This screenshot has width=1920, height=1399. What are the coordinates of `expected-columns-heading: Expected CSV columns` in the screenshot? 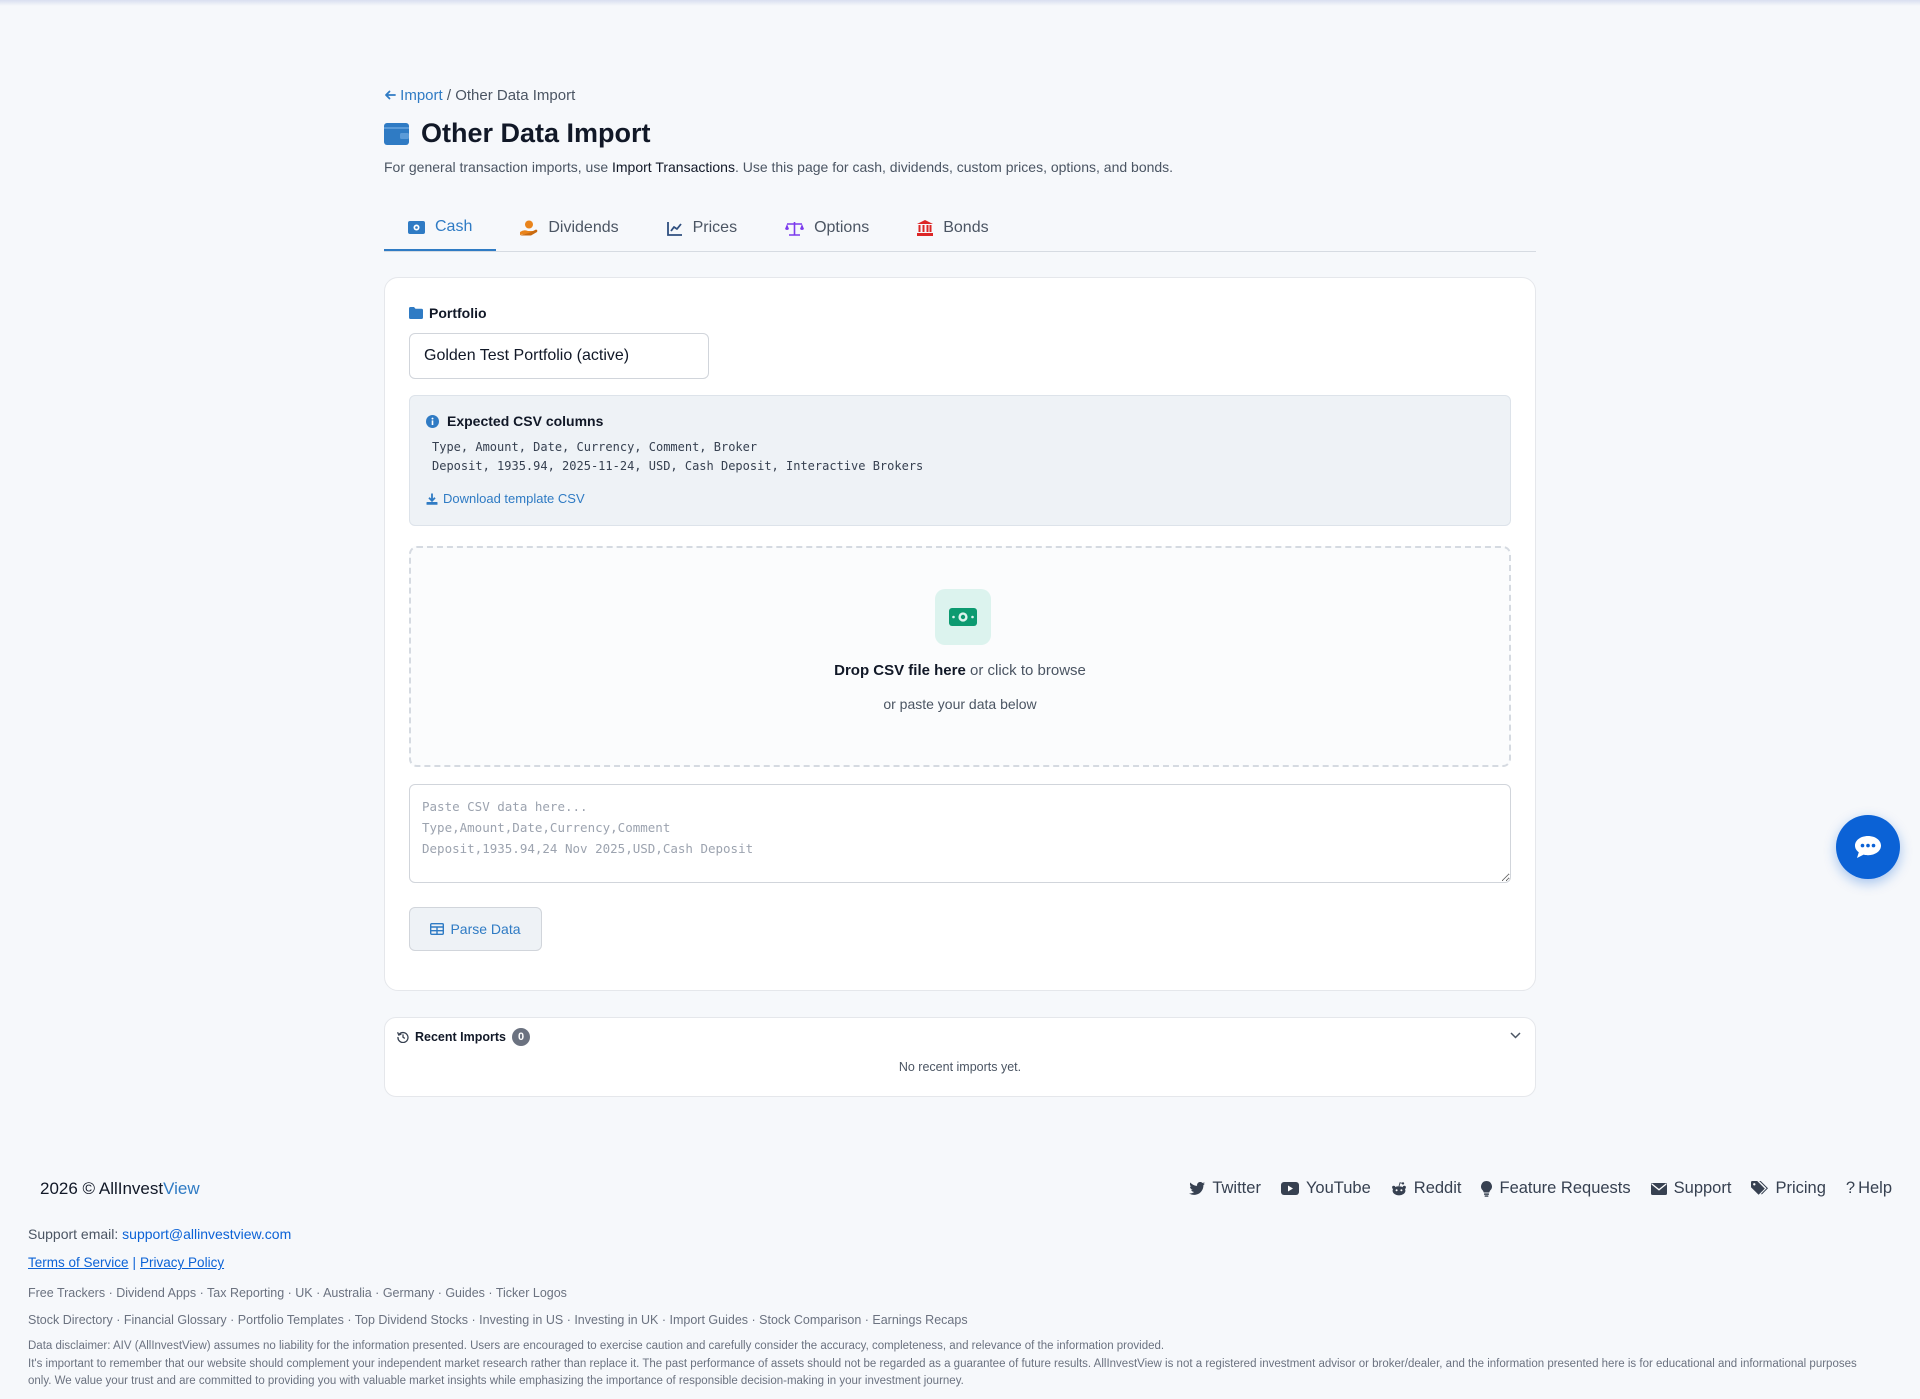 It's located at (514, 421).